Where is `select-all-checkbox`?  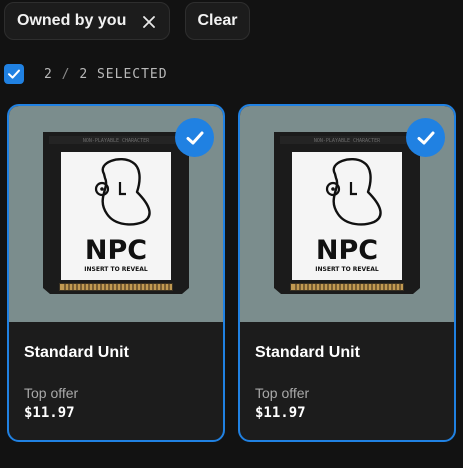 select-all-checkbox is located at coordinates (14, 74).